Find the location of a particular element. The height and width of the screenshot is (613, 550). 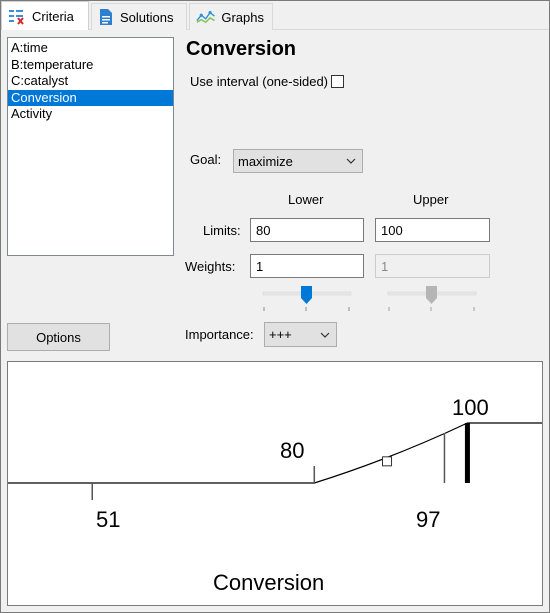

tick-label-max: 97 is located at coordinates (428, 519).